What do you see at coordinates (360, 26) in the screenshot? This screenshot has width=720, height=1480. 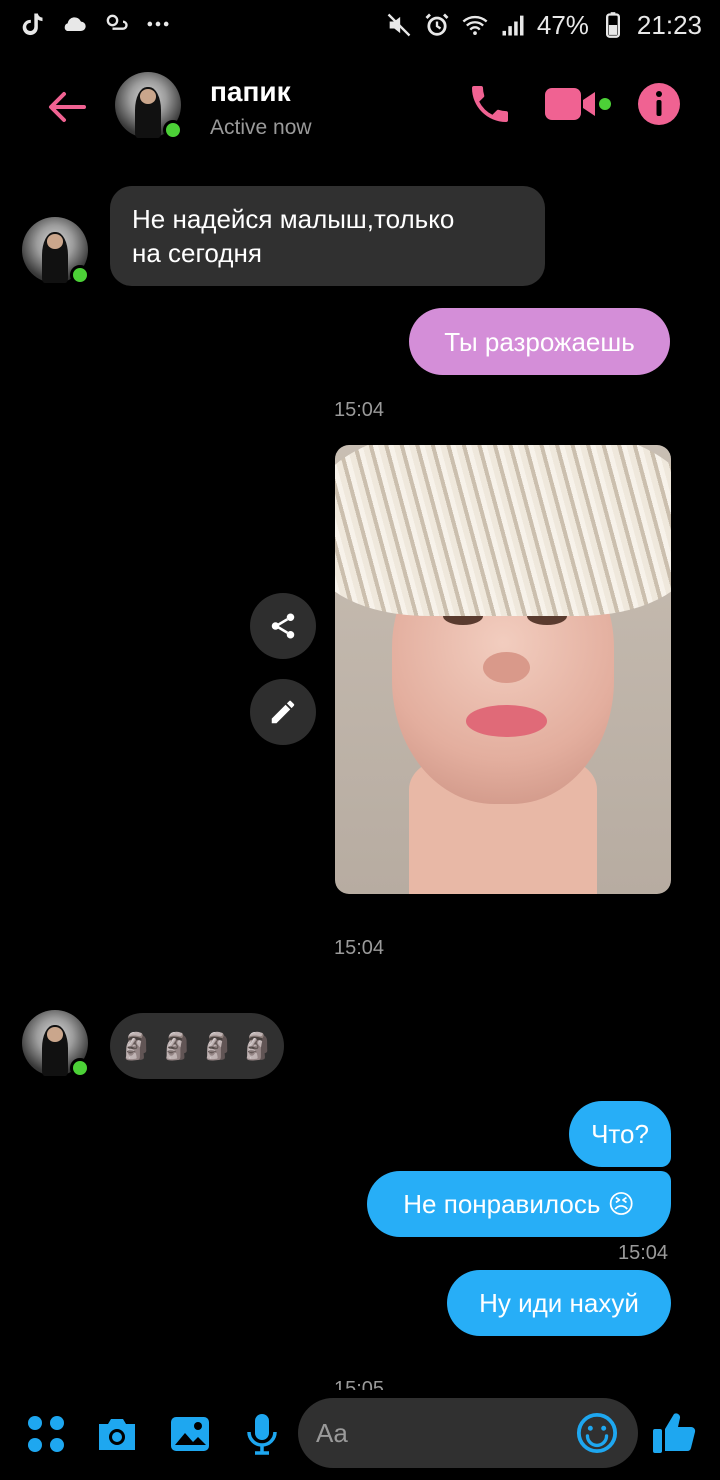 I see `status-bar: 47% 21:23` at bounding box center [360, 26].